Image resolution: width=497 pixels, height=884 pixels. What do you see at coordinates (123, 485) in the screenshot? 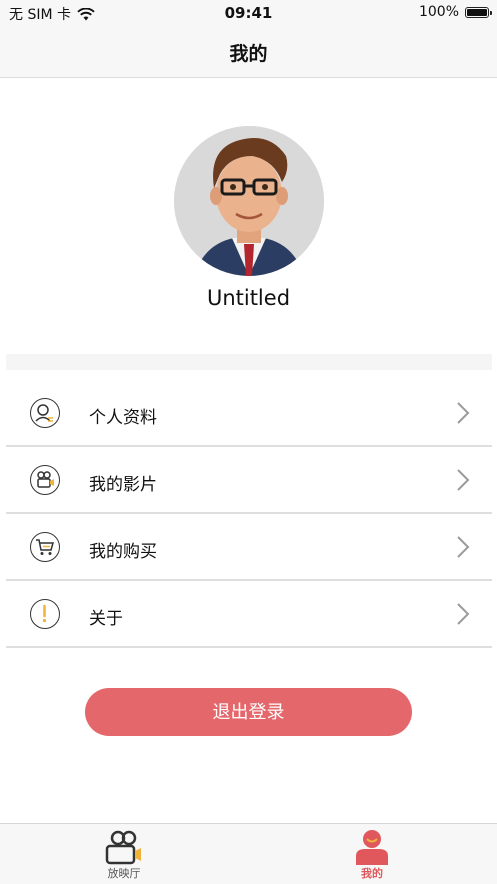
I see `menu-label-my-films: 我的影片` at bounding box center [123, 485].